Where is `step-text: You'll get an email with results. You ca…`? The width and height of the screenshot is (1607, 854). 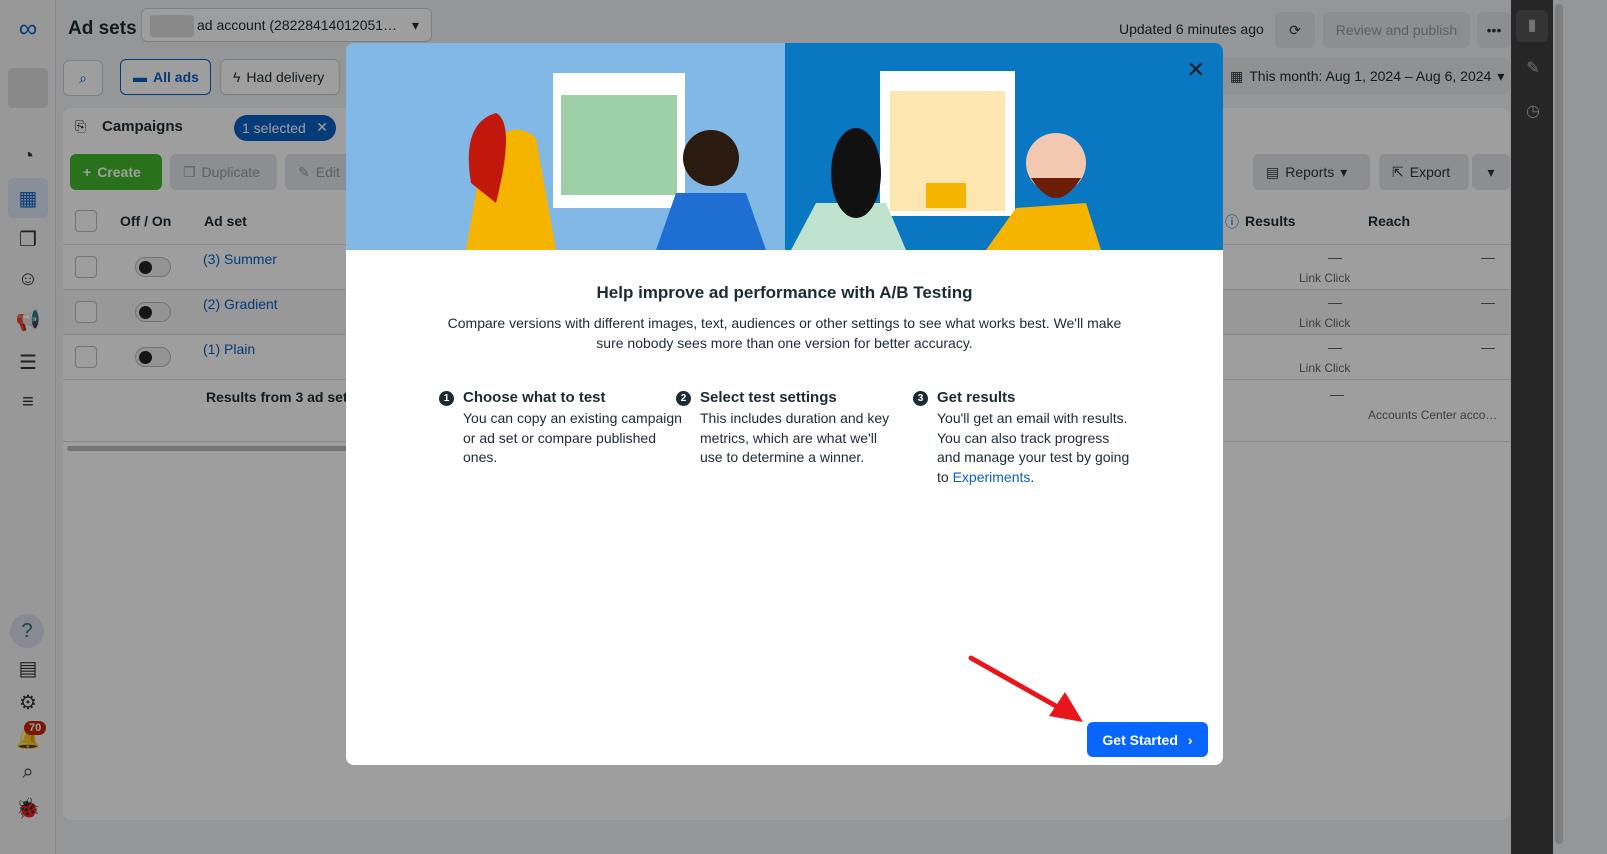
step-text: You'll get an email with results. You ca… is located at coordinates (1034, 448).